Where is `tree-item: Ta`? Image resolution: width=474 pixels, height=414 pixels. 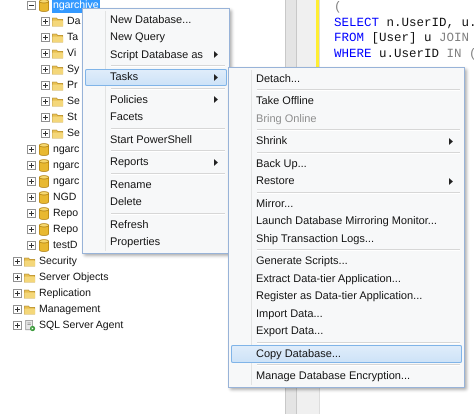 tree-item: Ta is located at coordinates (73, 37).